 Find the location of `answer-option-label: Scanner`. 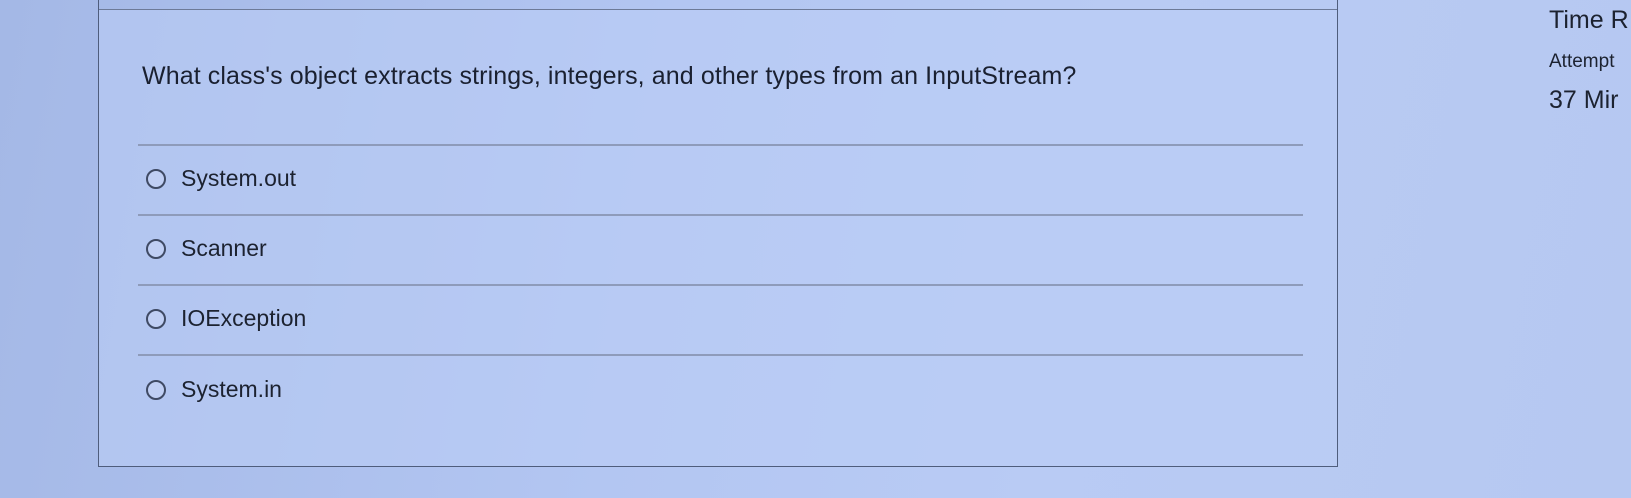

answer-option-label: Scanner is located at coordinates (224, 248).